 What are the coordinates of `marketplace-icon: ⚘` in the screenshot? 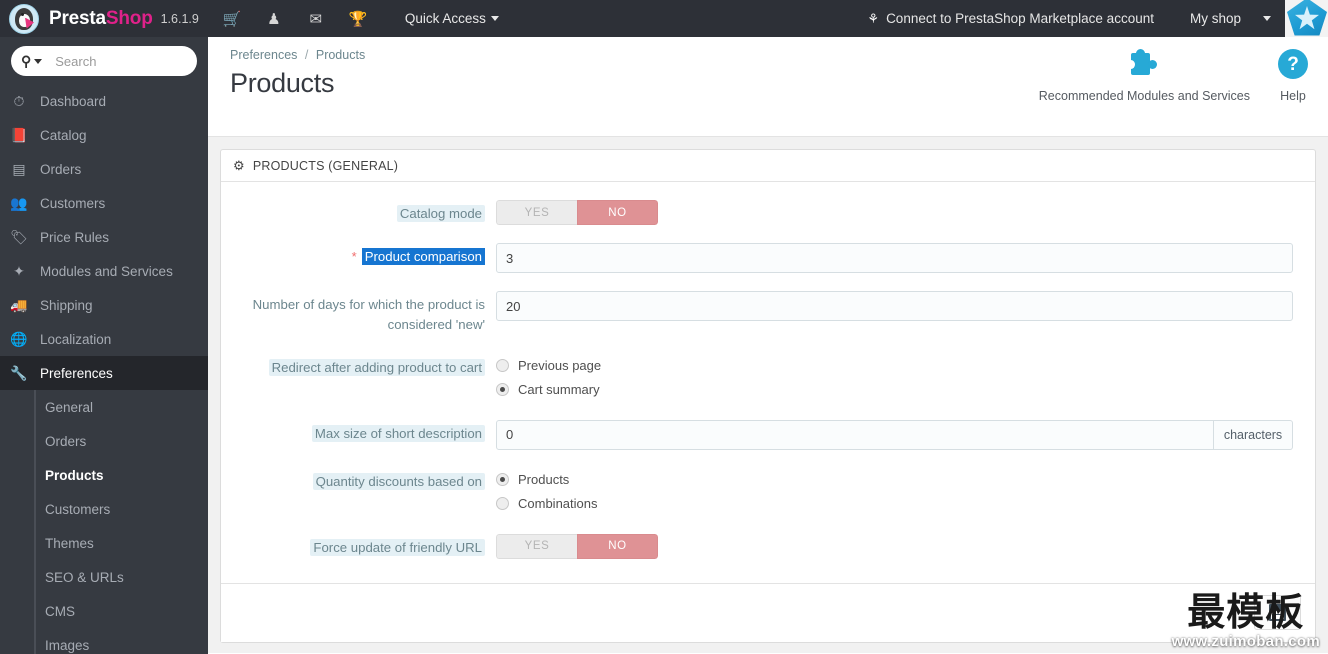 It's located at (873, 18).